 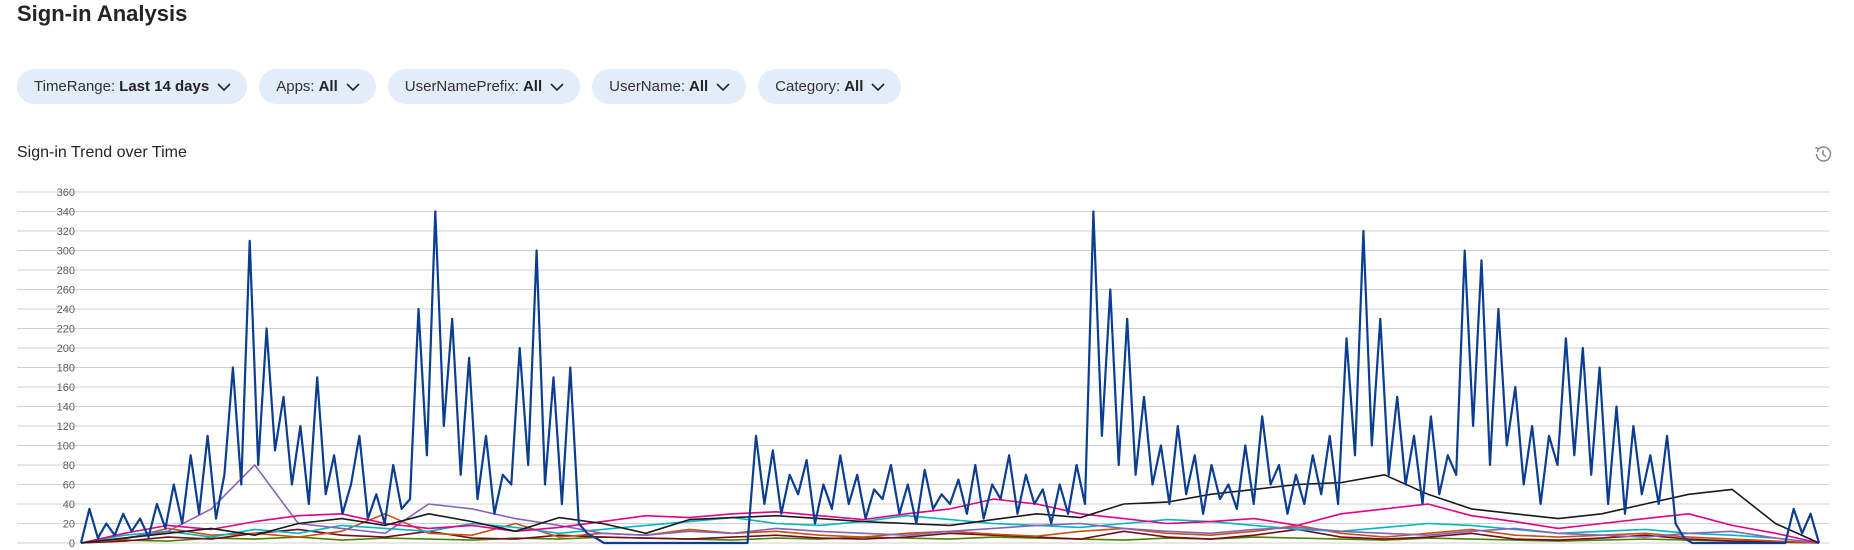 I want to click on section-title: Sign-in Trend over Time, so click(x=102, y=152).